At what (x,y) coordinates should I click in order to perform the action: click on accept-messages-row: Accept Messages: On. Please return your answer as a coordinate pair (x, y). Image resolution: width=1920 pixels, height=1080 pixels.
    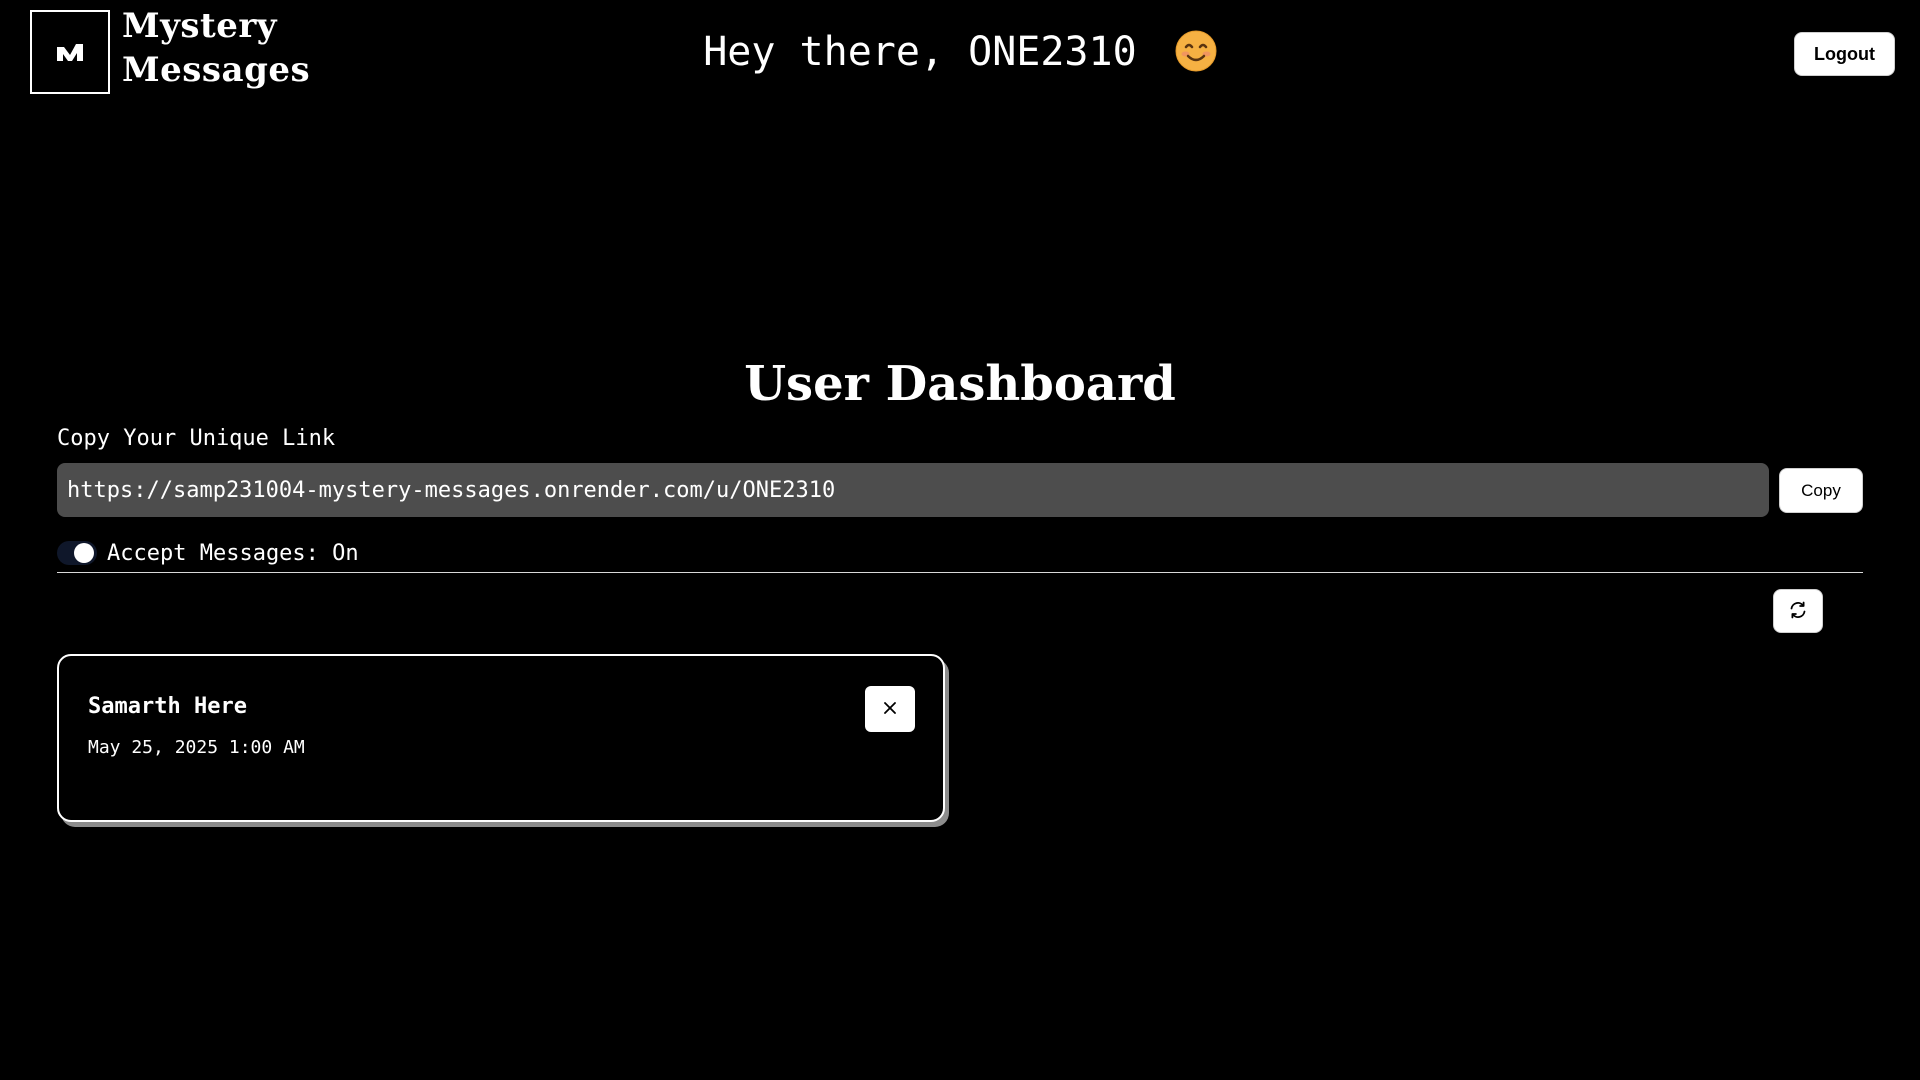
    Looking at the image, I should click on (208, 553).